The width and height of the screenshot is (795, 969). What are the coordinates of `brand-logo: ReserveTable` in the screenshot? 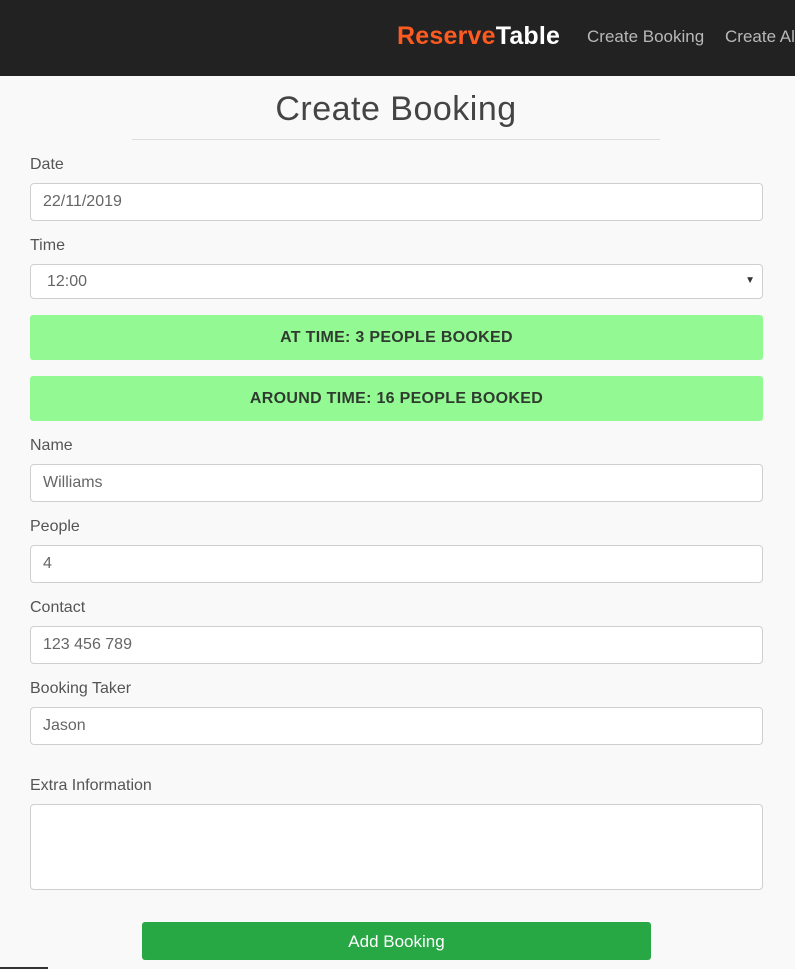 It's located at (478, 36).